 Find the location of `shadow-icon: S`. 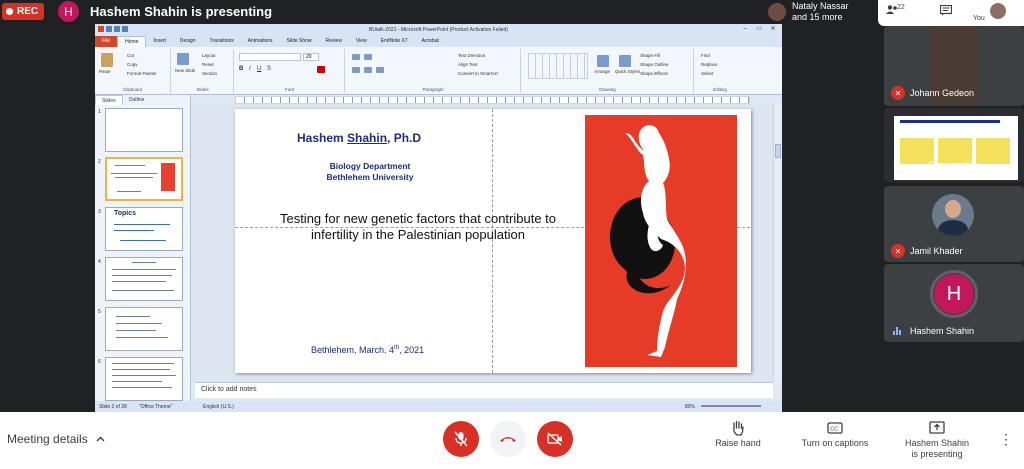

shadow-icon: S is located at coordinates (269, 69).